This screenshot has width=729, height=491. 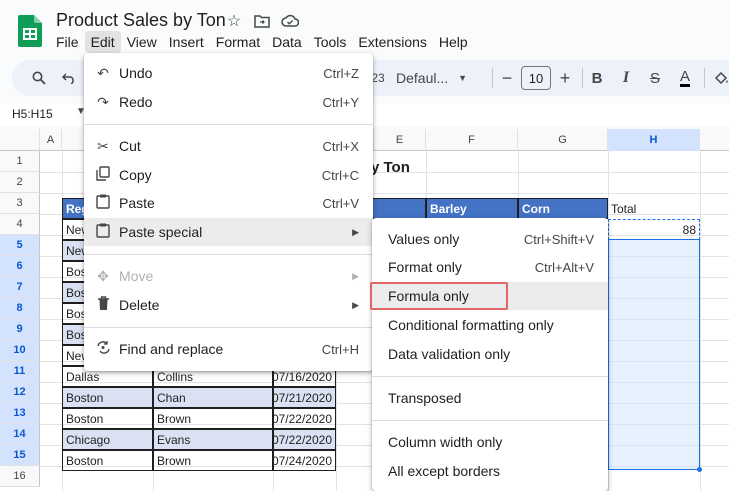 What do you see at coordinates (472, 208) in the screenshot?
I see `header-cell-barley: Barley` at bounding box center [472, 208].